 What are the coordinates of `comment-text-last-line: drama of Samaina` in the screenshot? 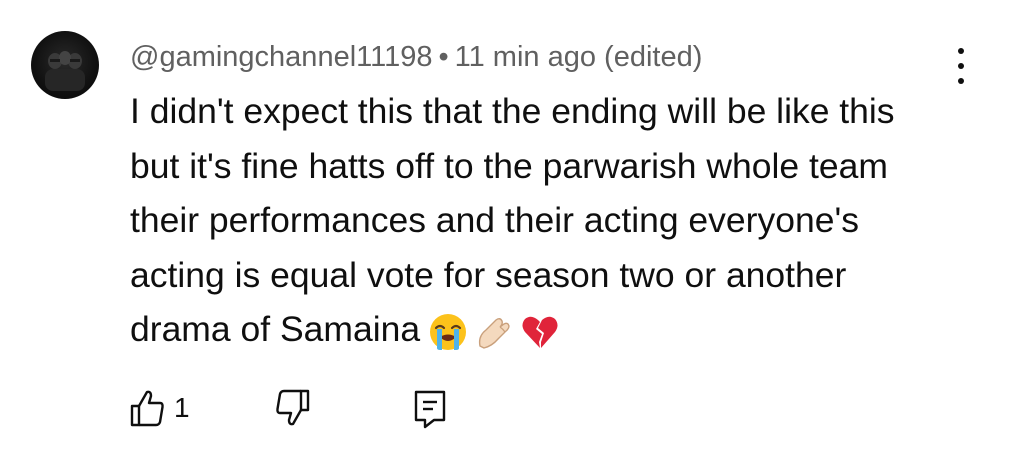 It's located at (545, 329).